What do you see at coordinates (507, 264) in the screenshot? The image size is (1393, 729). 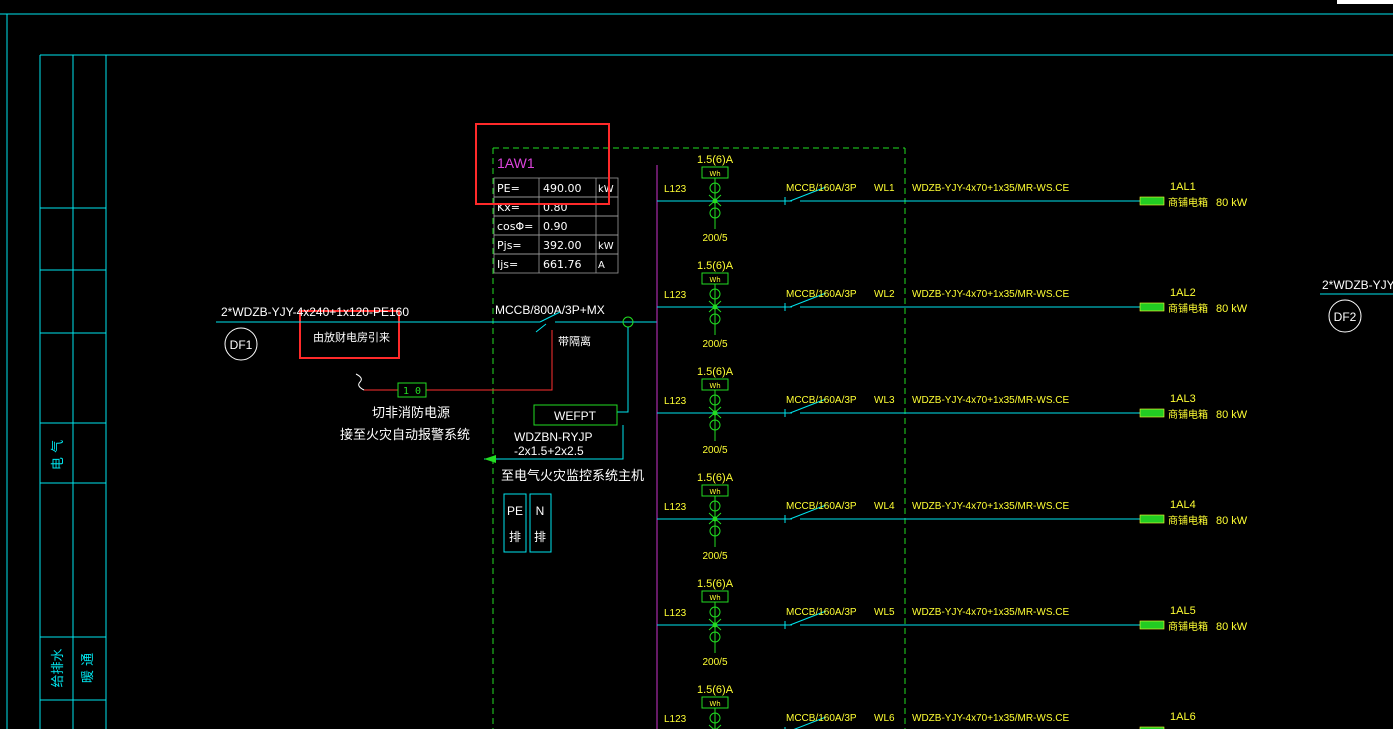 I see `param-key: Ijs=` at bounding box center [507, 264].